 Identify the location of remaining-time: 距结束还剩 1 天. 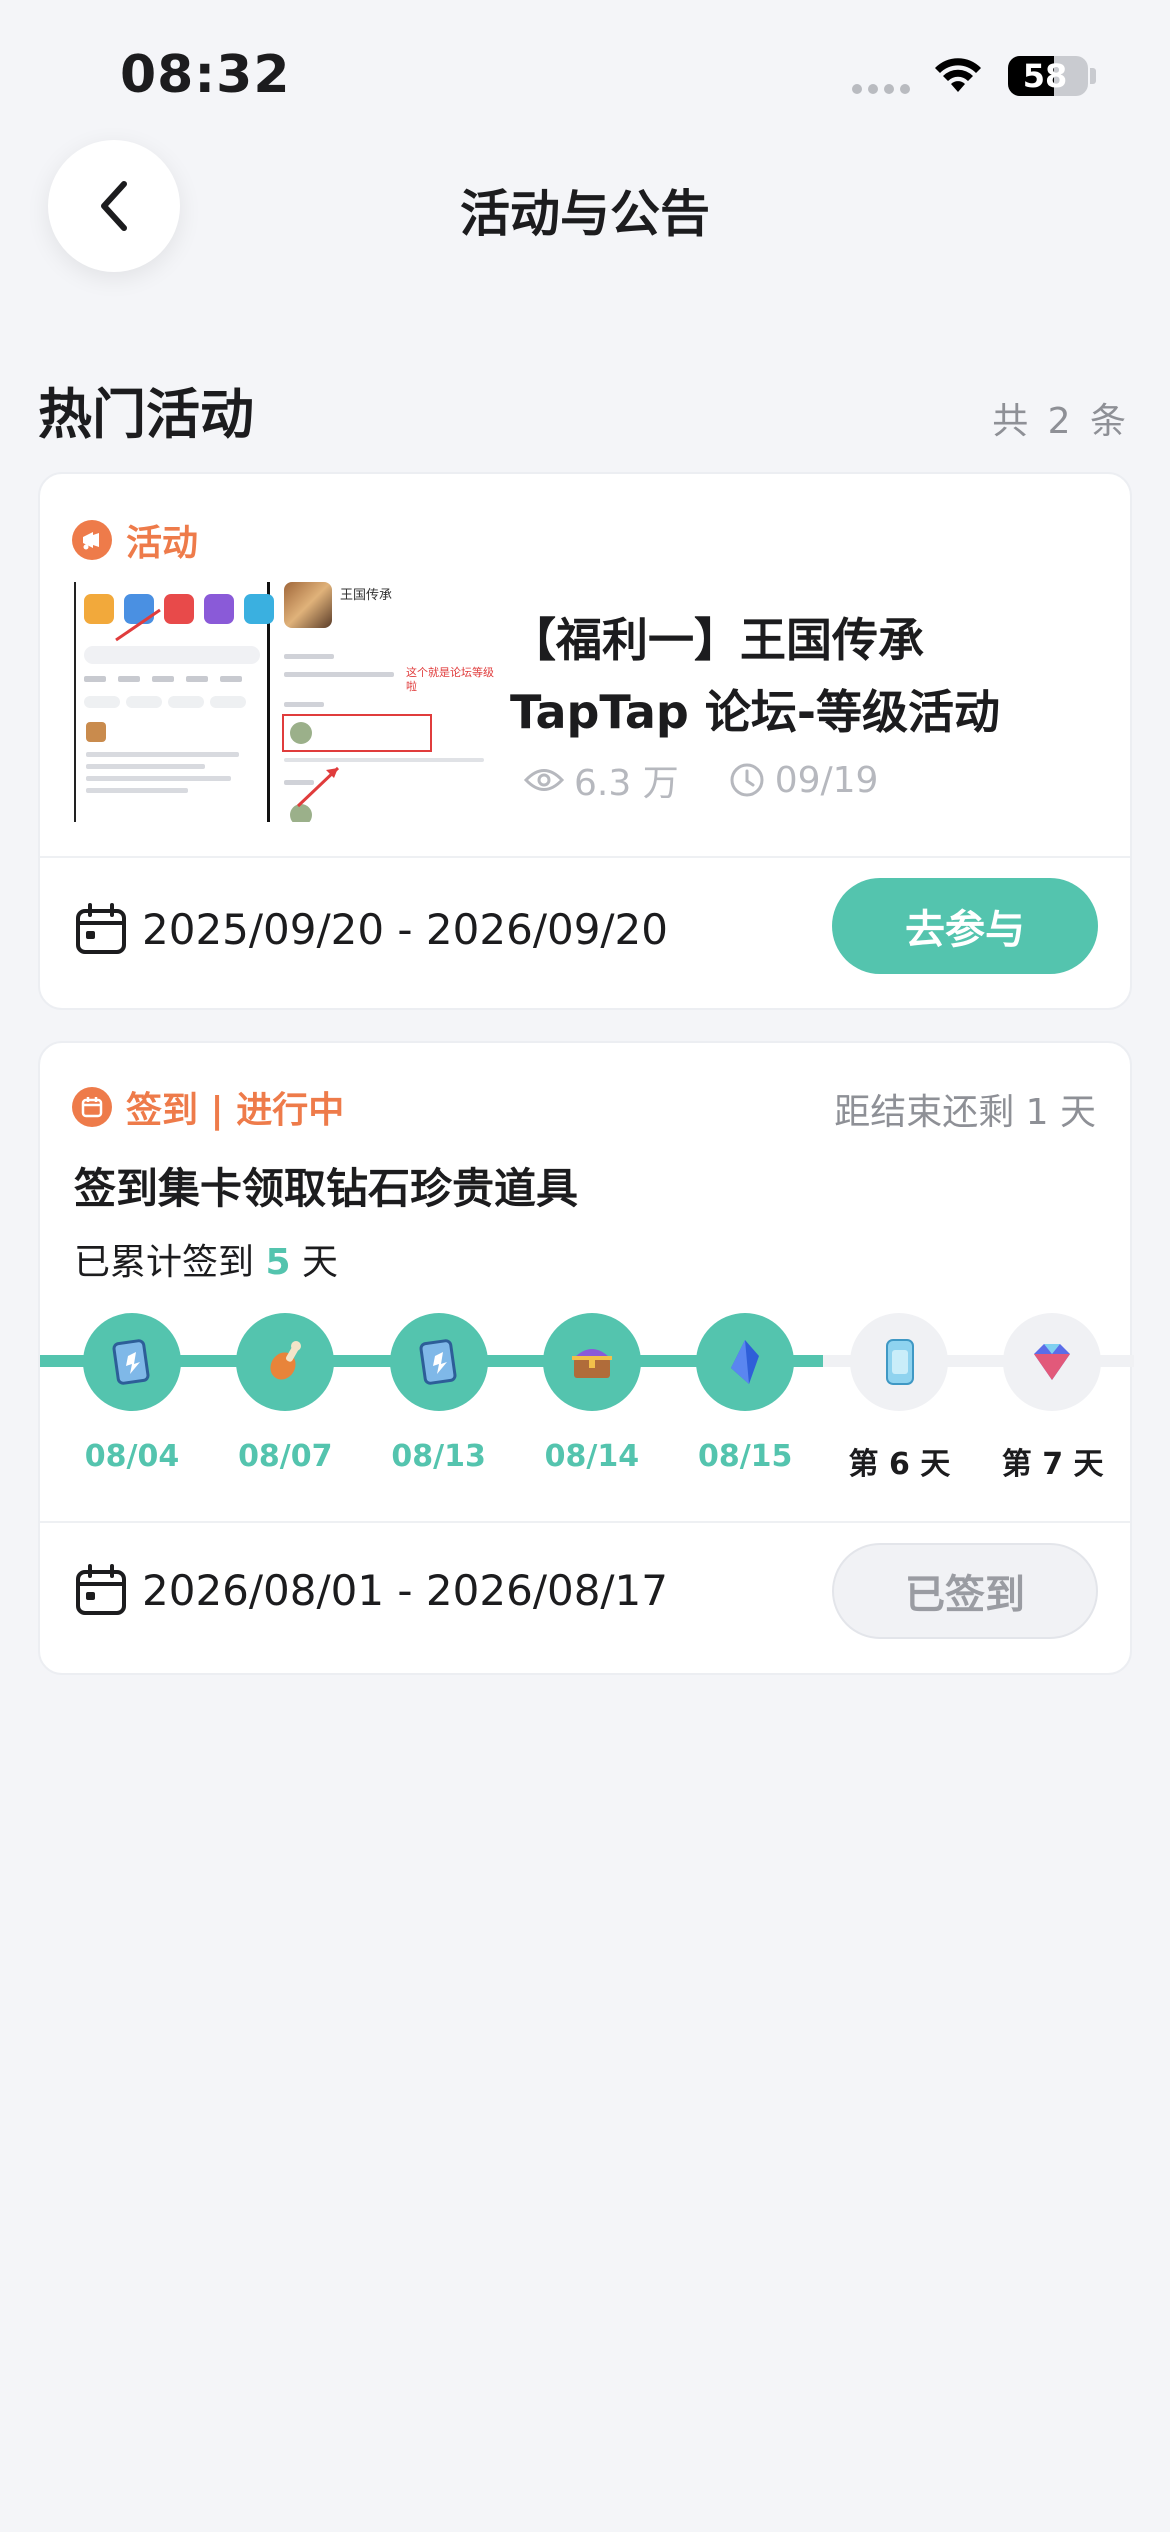
(965, 1112).